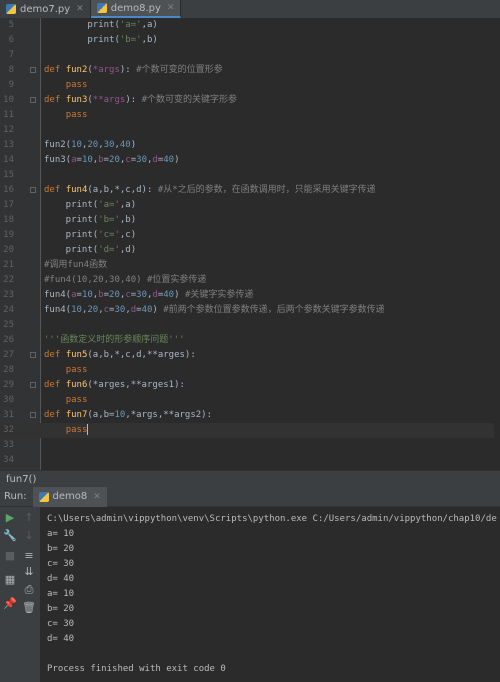 The width and height of the screenshot is (500, 682). I want to click on code-line: 34, so click(250, 460).